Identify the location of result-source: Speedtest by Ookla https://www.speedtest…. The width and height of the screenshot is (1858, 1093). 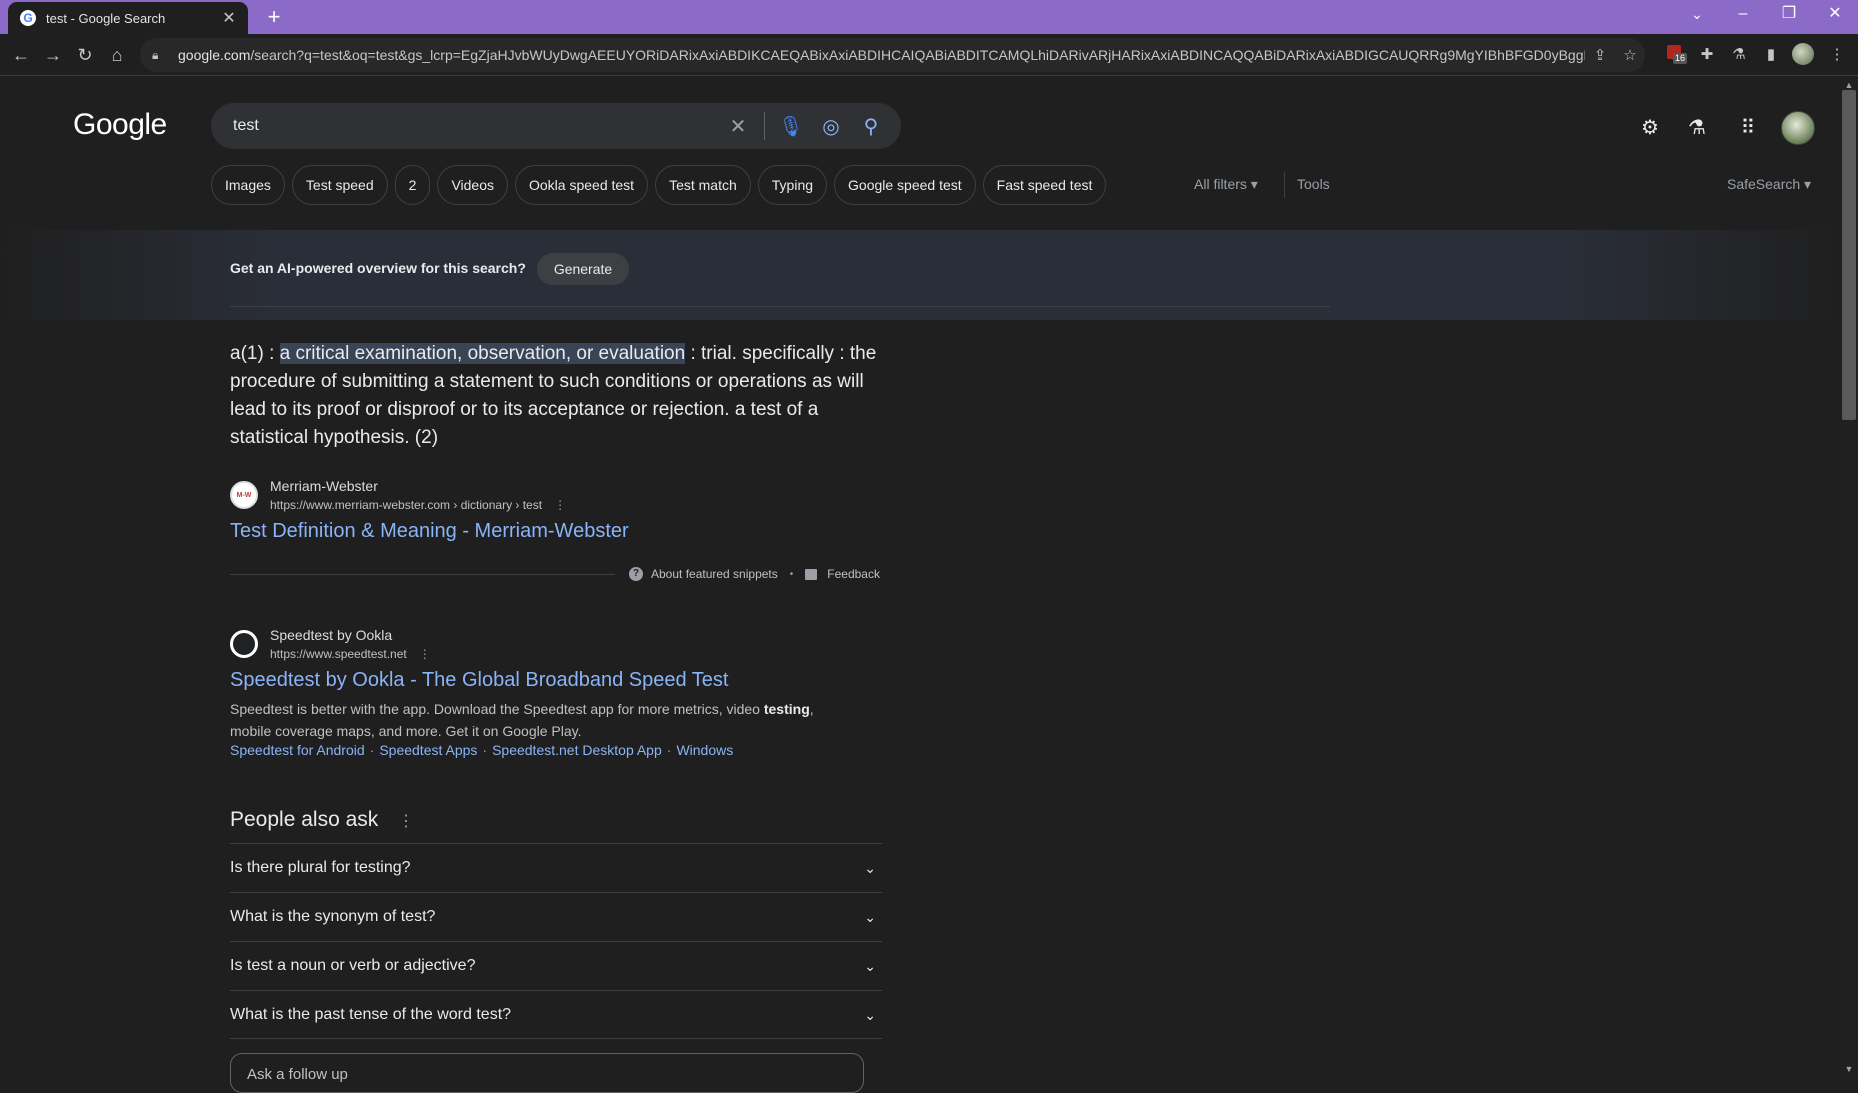
(330, 644).